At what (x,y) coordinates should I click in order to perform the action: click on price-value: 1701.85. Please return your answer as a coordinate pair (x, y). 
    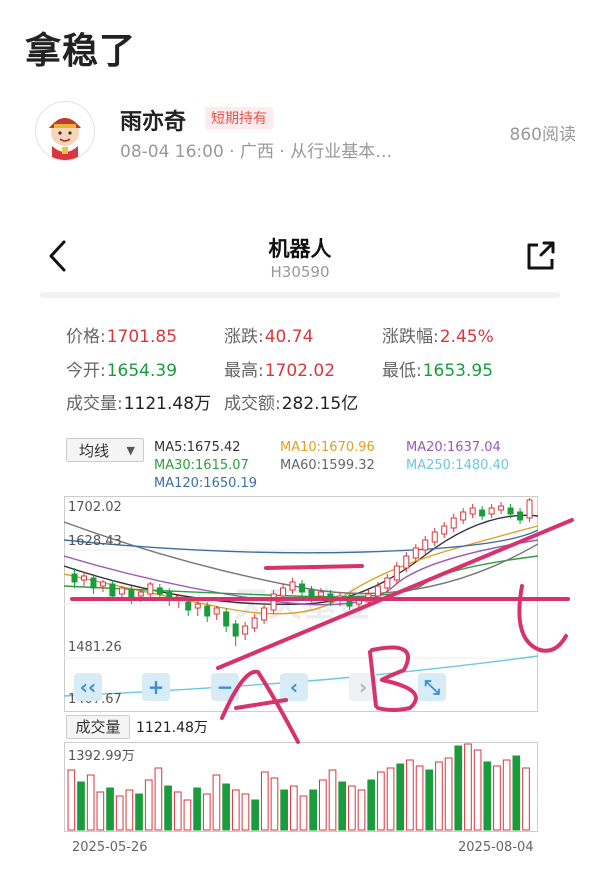
    Looking at the image, I should click on (142, 337).